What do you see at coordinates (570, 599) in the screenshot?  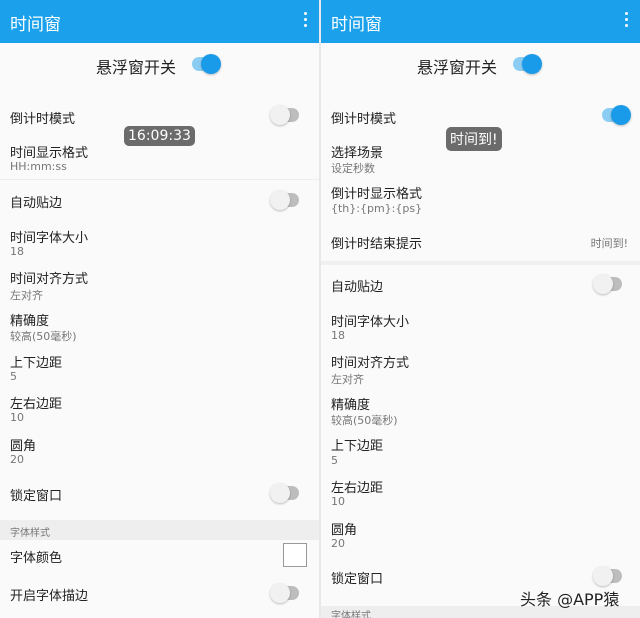 I see `watermark: 头条 @APP猿` at bounding box center [570, 599].